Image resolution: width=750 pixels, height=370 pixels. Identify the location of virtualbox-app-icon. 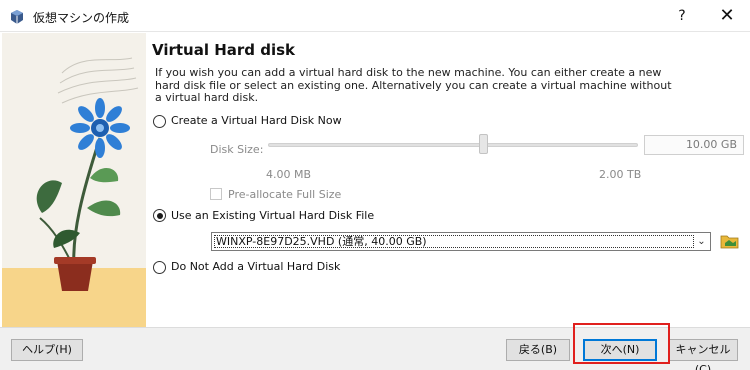
(17, 17).